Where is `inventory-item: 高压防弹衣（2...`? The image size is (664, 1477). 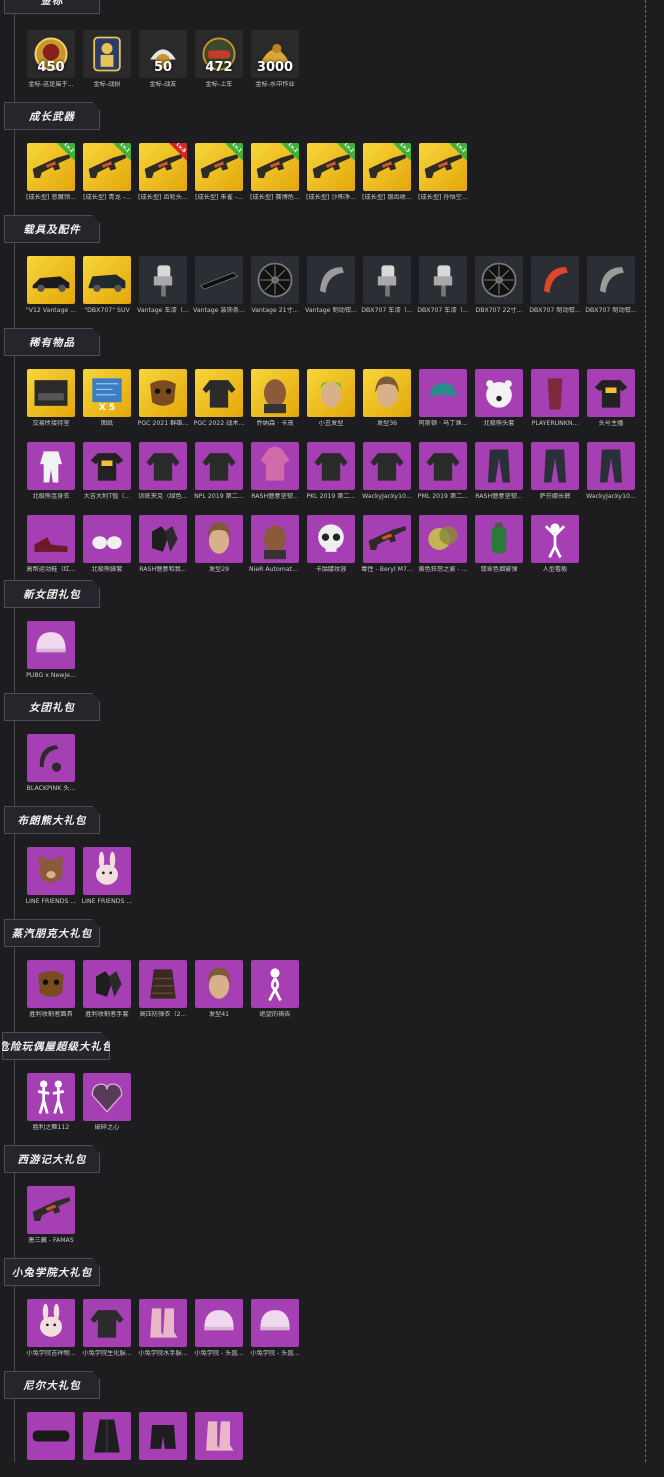
inventory-item: 高压防弹衣（2... is located at coordinates (163, 989).